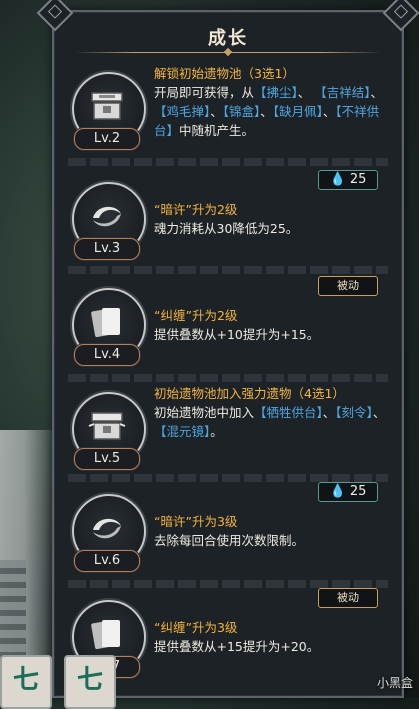 The width and height of the screenshot is (419, 709). Describe the element at coordinates (288, 412) in the screenshot. I see `relic-keyword: 【牺牲供台】` at that location.